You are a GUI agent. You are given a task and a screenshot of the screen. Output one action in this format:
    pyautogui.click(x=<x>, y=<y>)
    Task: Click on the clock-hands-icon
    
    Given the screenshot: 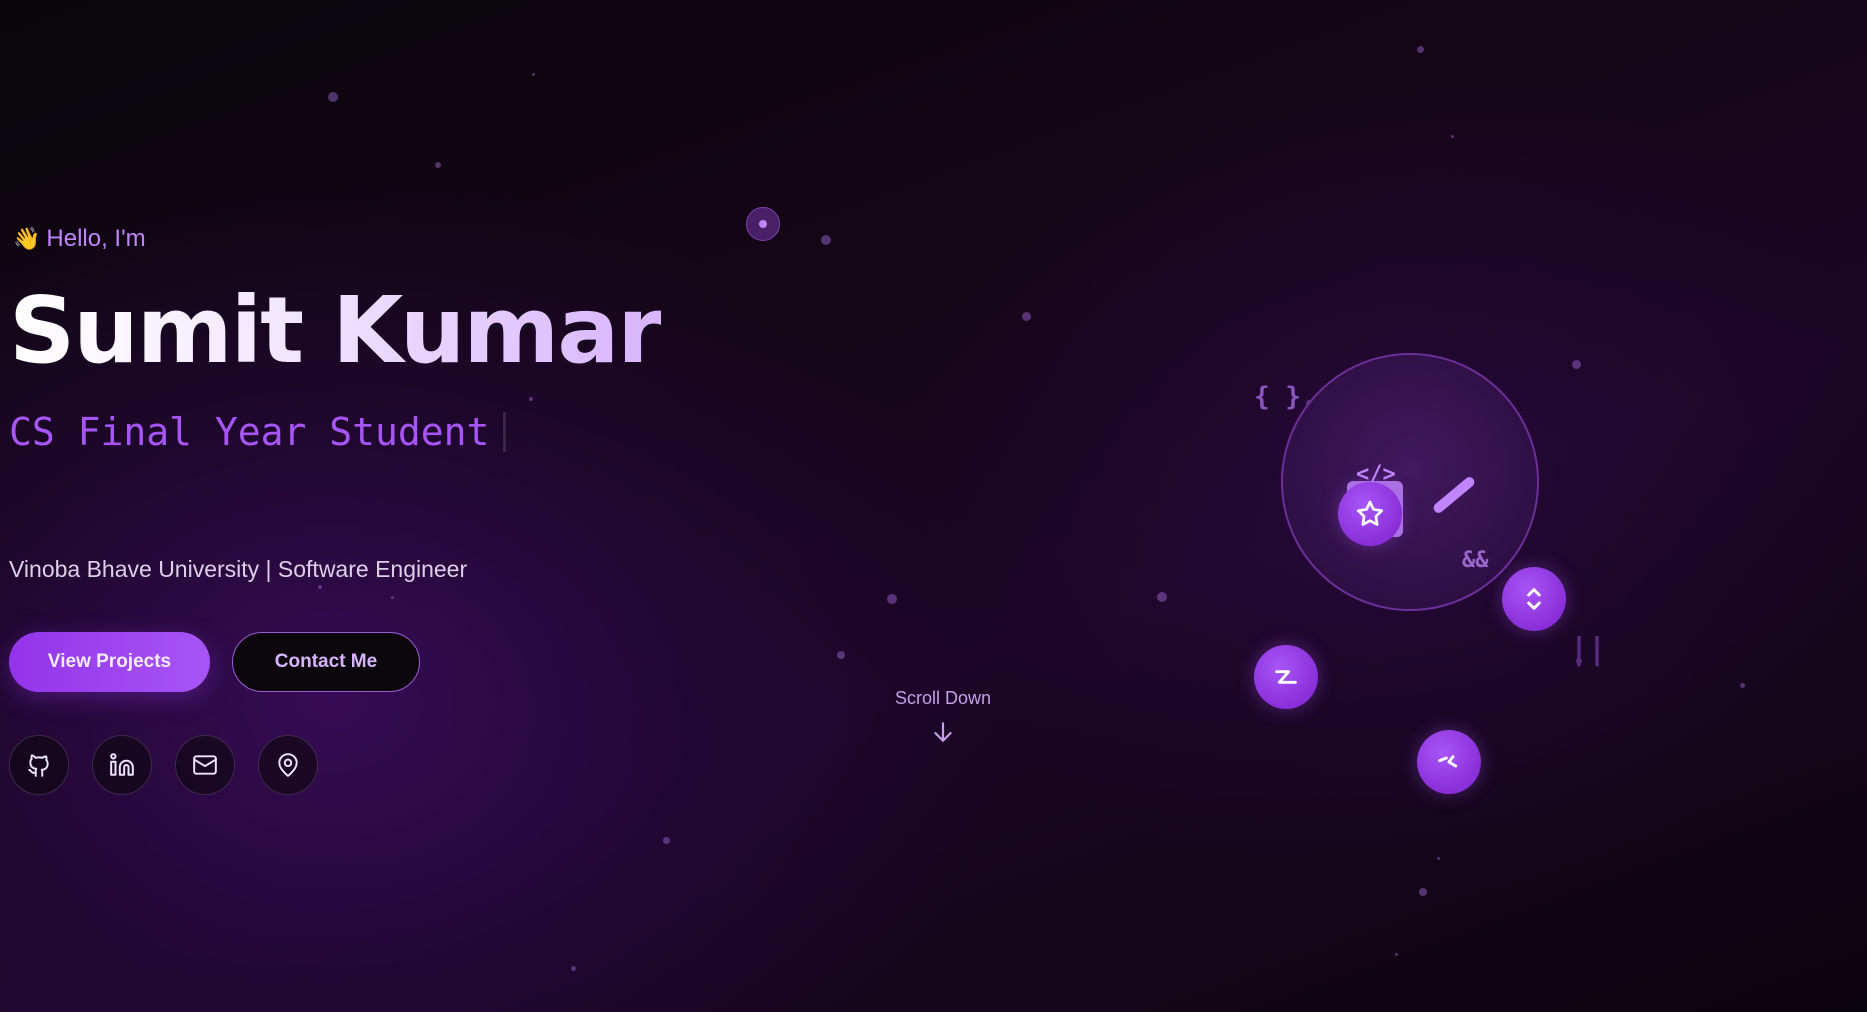 What is the action you would take?
    pyautogui.click(x=1448, y=761)
    